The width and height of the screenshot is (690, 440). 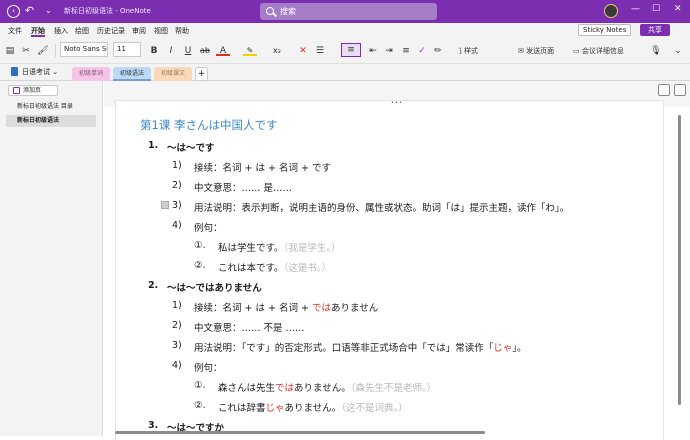 I want to click on menu-history: 历史记录, so click(x=111, y=31).